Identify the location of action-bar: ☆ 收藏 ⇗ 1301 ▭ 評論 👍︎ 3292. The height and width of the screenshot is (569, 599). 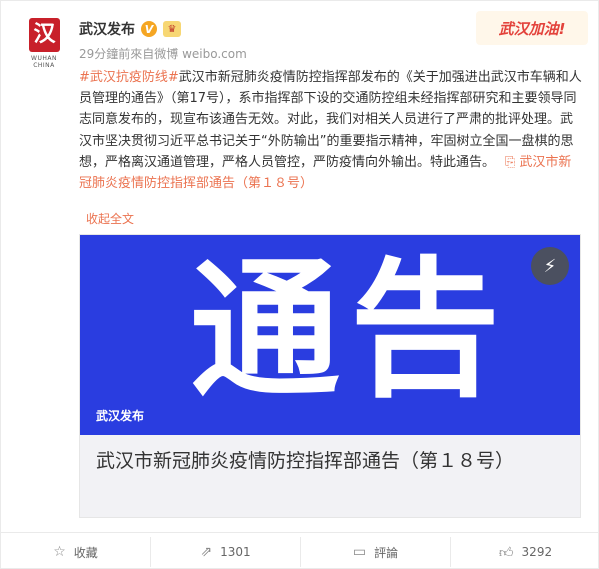
(300, 550).